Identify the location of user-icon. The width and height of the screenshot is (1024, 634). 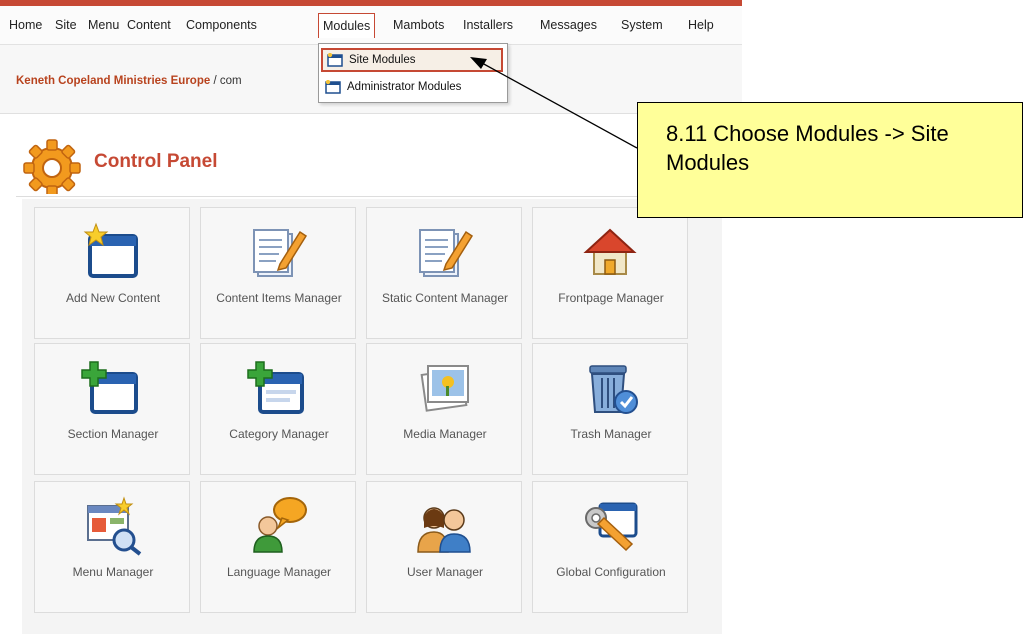
(444, 530).